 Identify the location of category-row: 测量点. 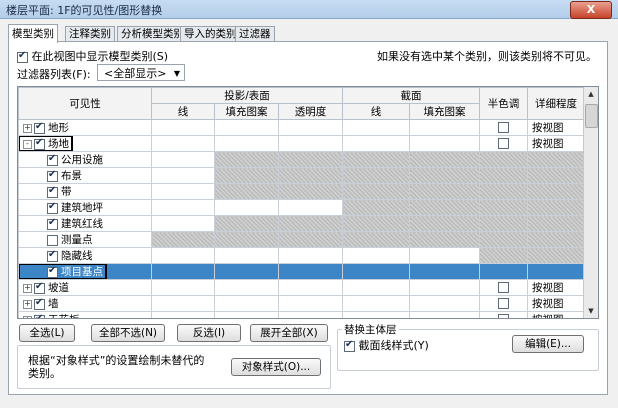
(301, 239).